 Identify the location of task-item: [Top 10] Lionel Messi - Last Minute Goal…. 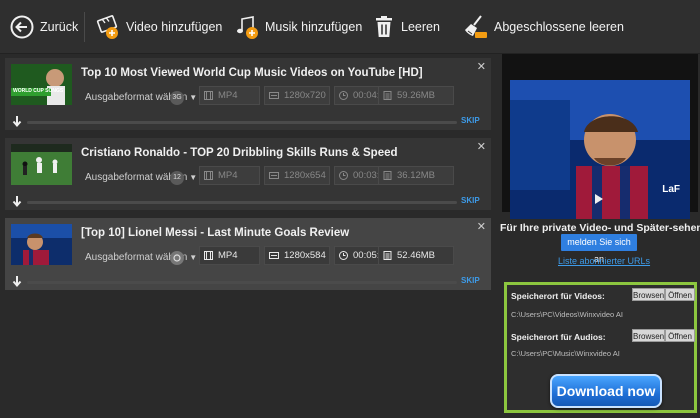
(248, 254).